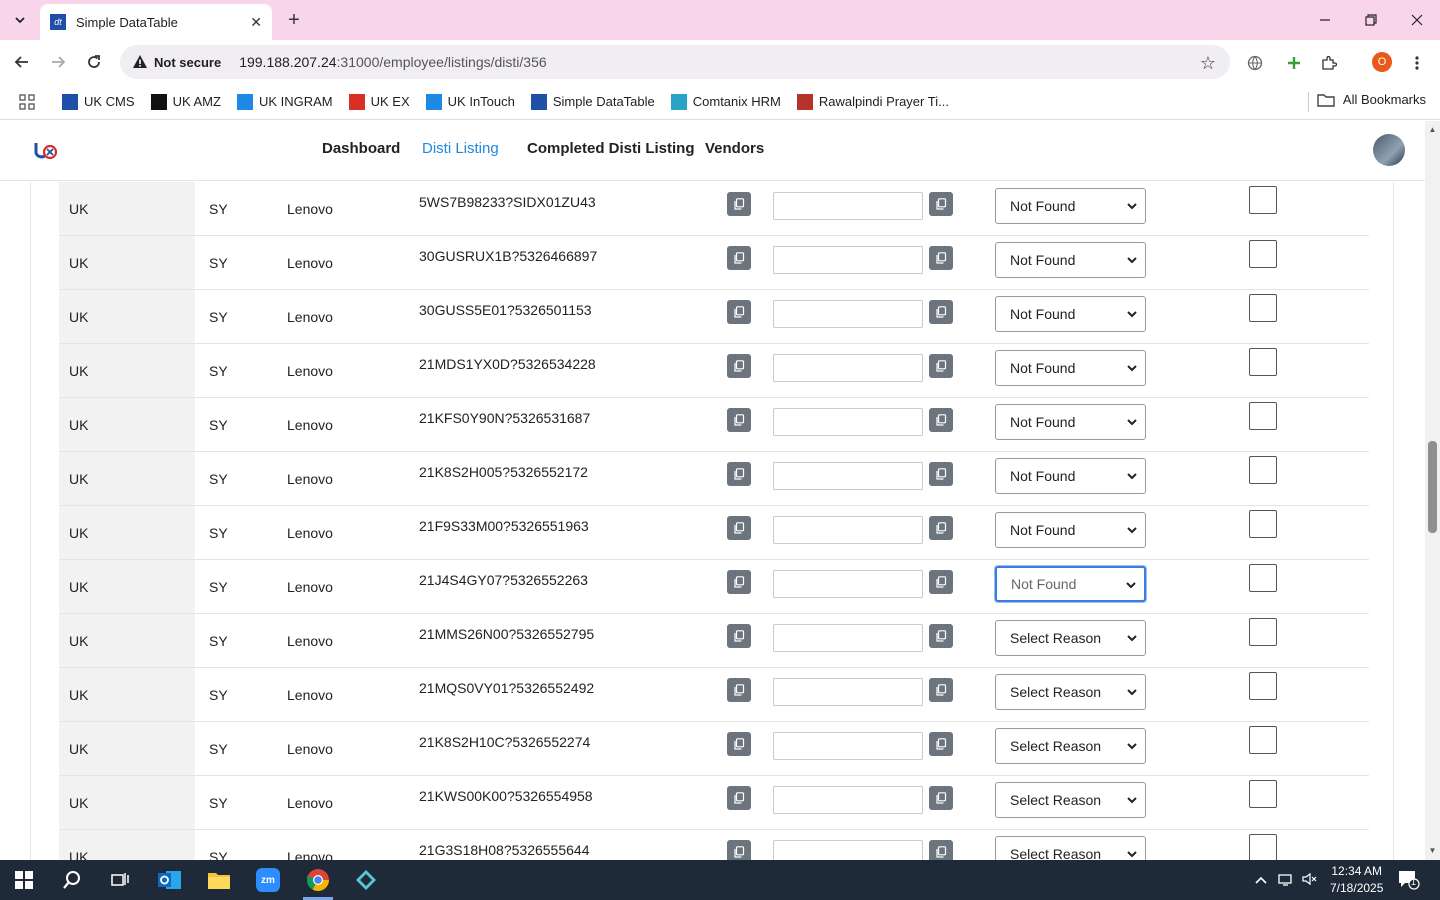 Image resolution: width=1440 pixels, height=900 pixels. What do you see at coordinates (1432, 490) in the screenshot?
I see `page-scrollbar: ▲ ▼` at bounding box center [1432, 490].